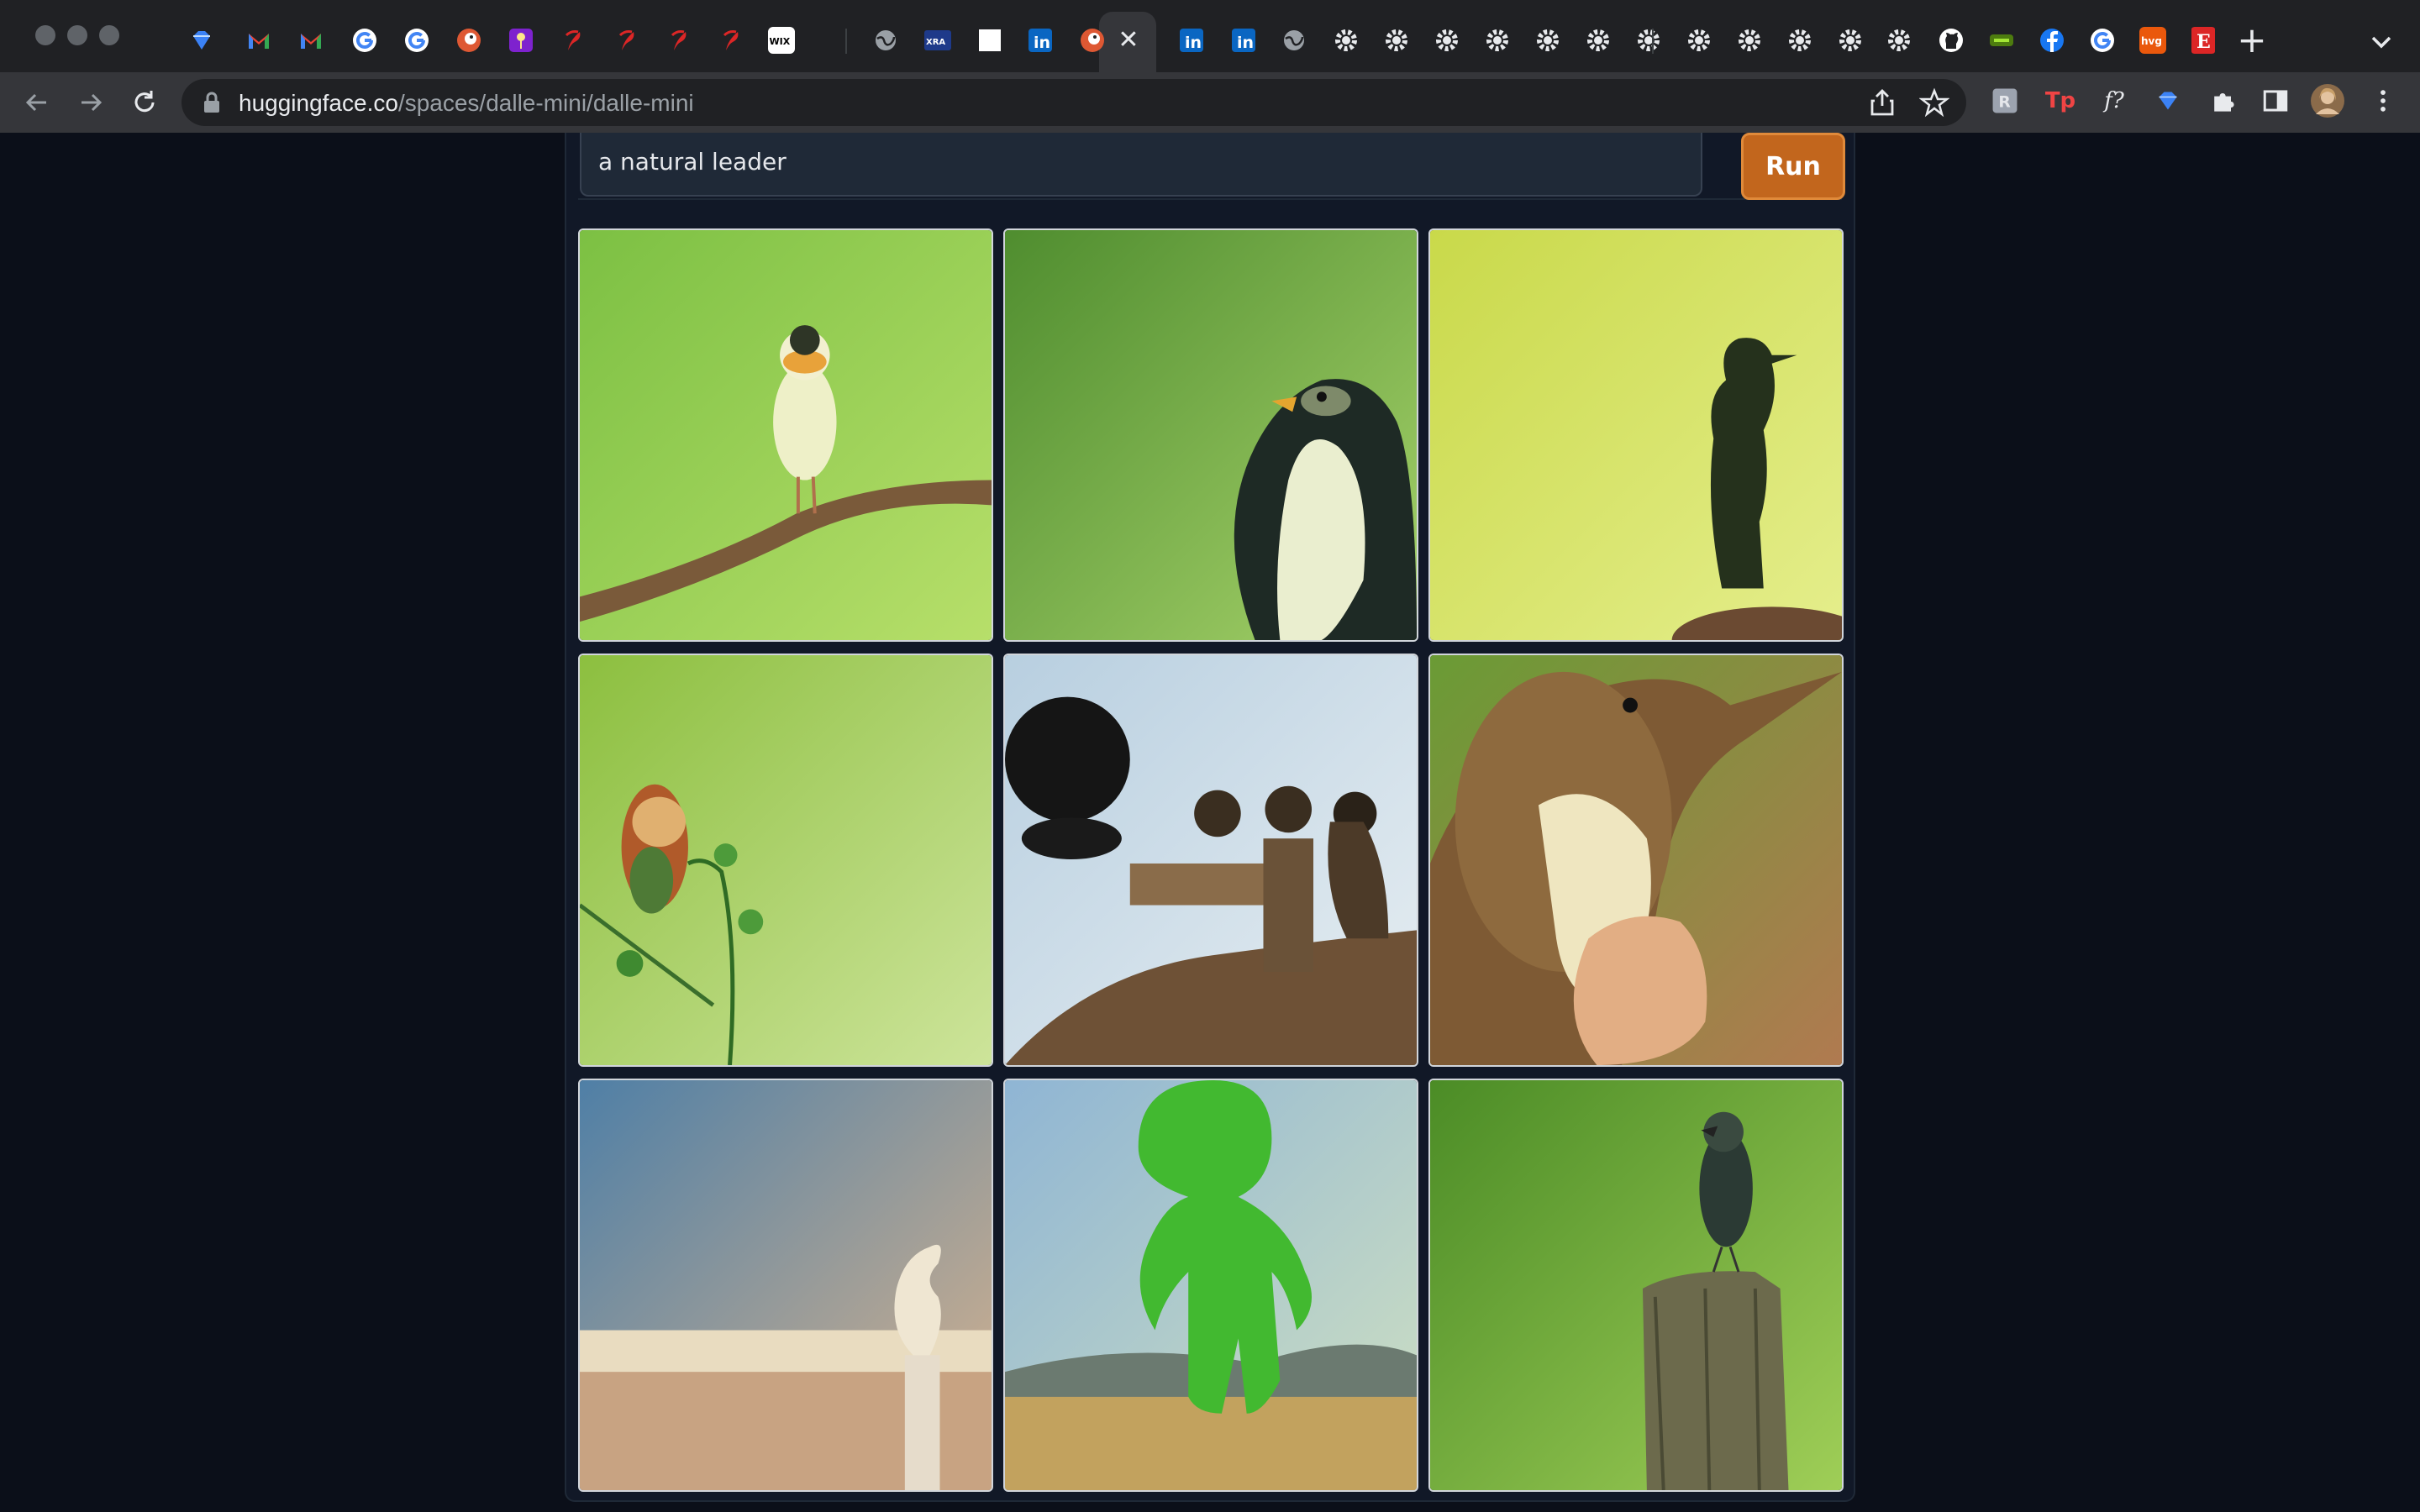 This screenshot has width=2420, height=1512. I want to click on duckduckgo-icon, so click(468, 40).